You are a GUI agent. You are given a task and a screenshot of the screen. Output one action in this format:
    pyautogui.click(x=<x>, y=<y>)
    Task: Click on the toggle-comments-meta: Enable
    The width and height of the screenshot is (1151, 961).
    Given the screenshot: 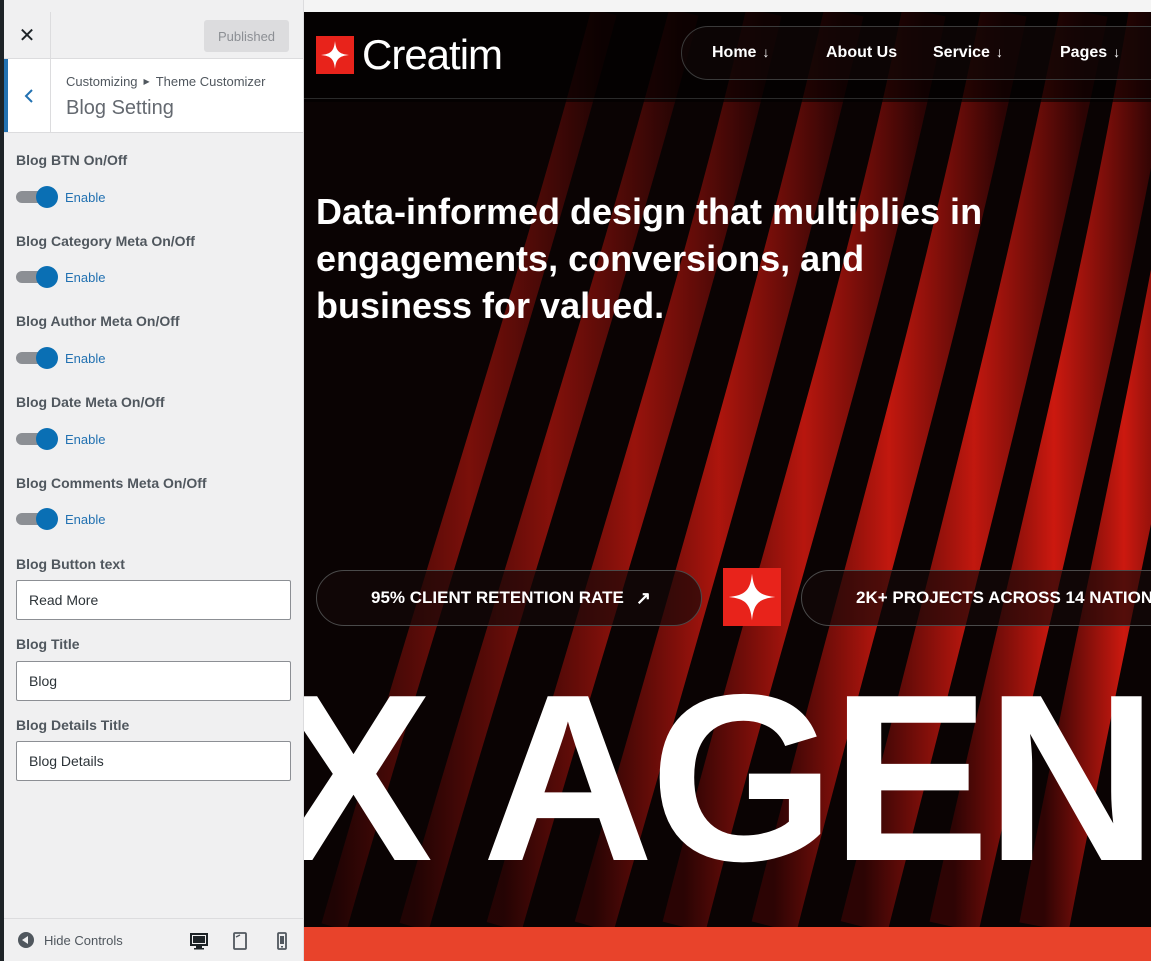 What is the action you would take?
    pyautogui.click(x=60, y=519)
    